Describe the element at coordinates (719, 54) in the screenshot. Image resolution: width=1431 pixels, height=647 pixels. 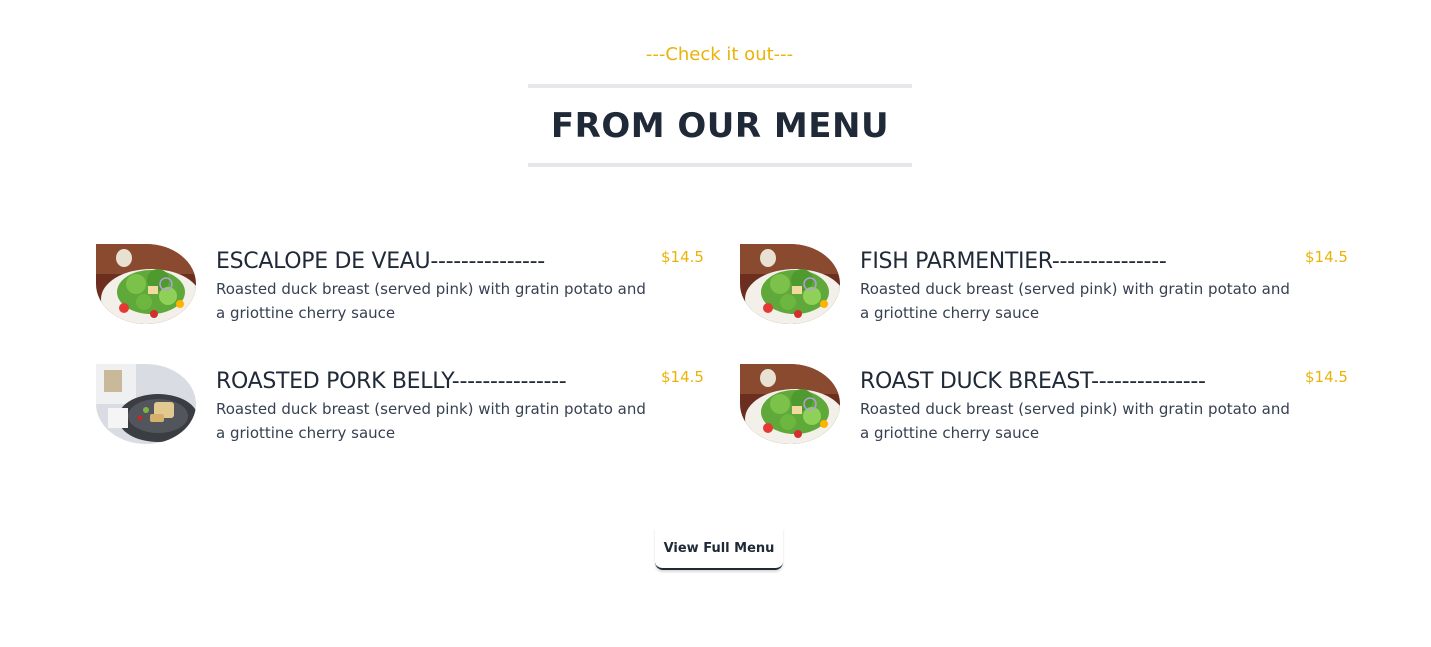
I see `section-eyebrow: ---Check it out---` at that location.